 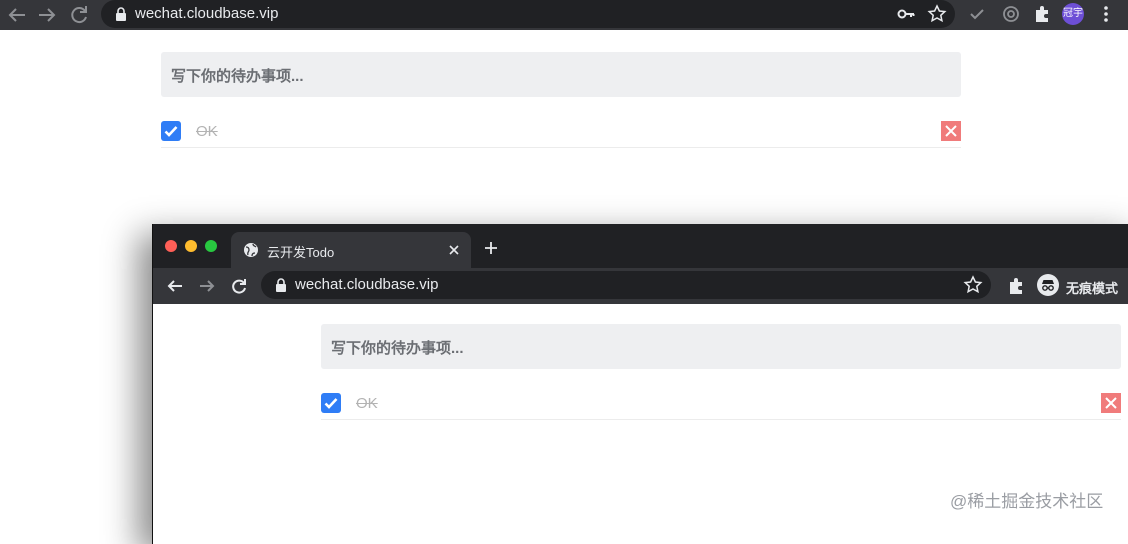 What do you see at coordinates (1073, 14) in the screenshot?
I see `profile-avatar: 冠宇` at bounding box center [1073, 14].